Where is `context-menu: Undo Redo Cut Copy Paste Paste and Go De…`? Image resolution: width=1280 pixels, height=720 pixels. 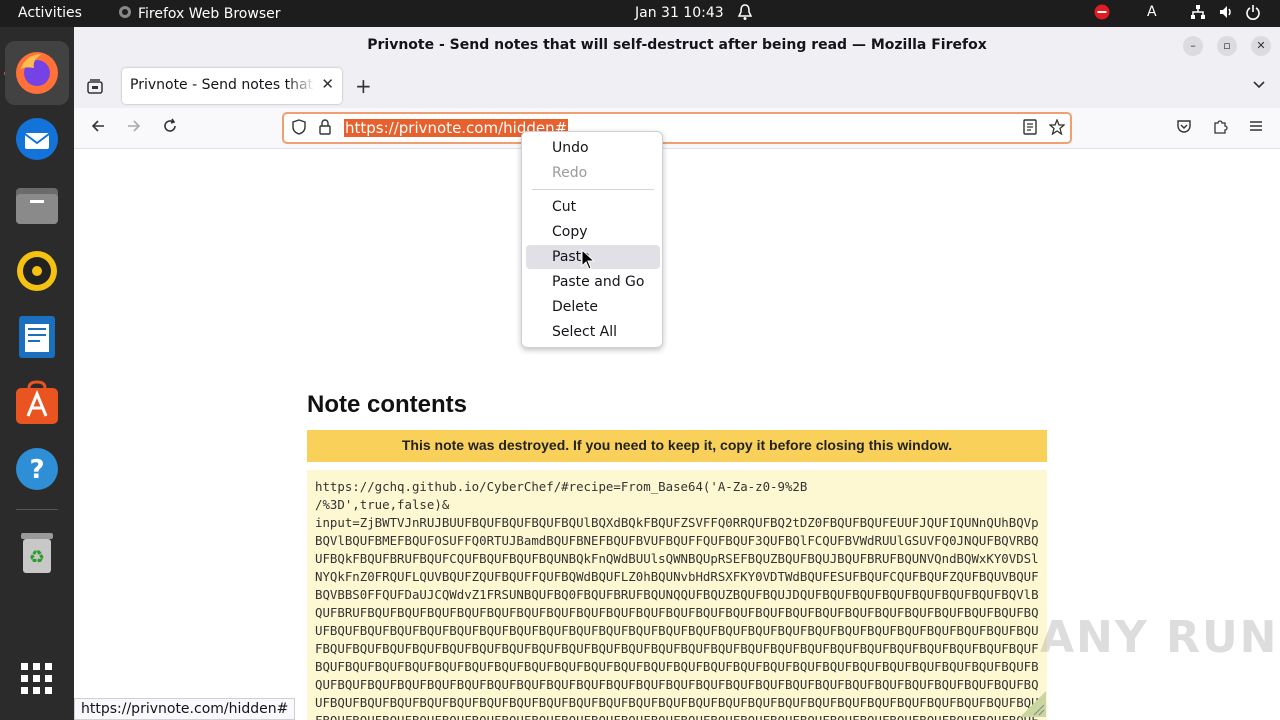 context-menu: Undo Redo Cut Copy Paste Paste and Go De… is located at coordinates (592, 239).